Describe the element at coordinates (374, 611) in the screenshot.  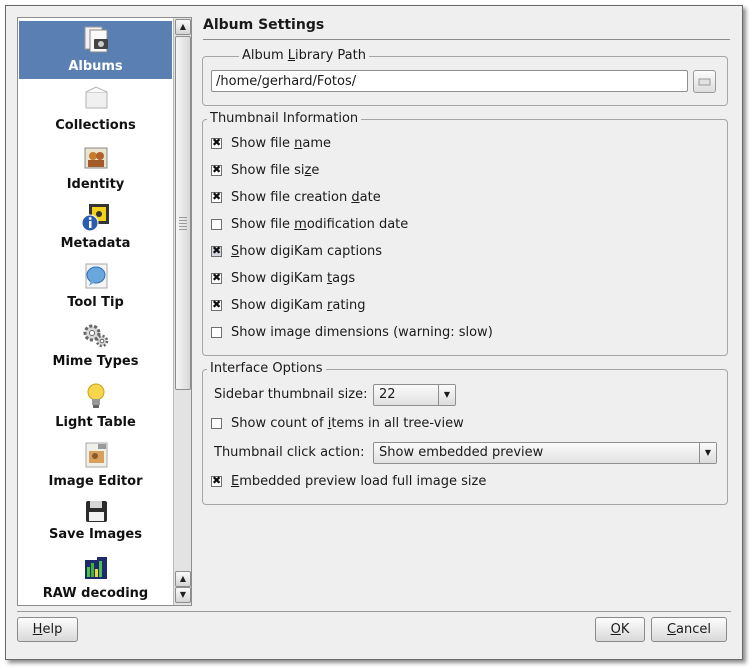
I see `button-bar-divider` at that location.